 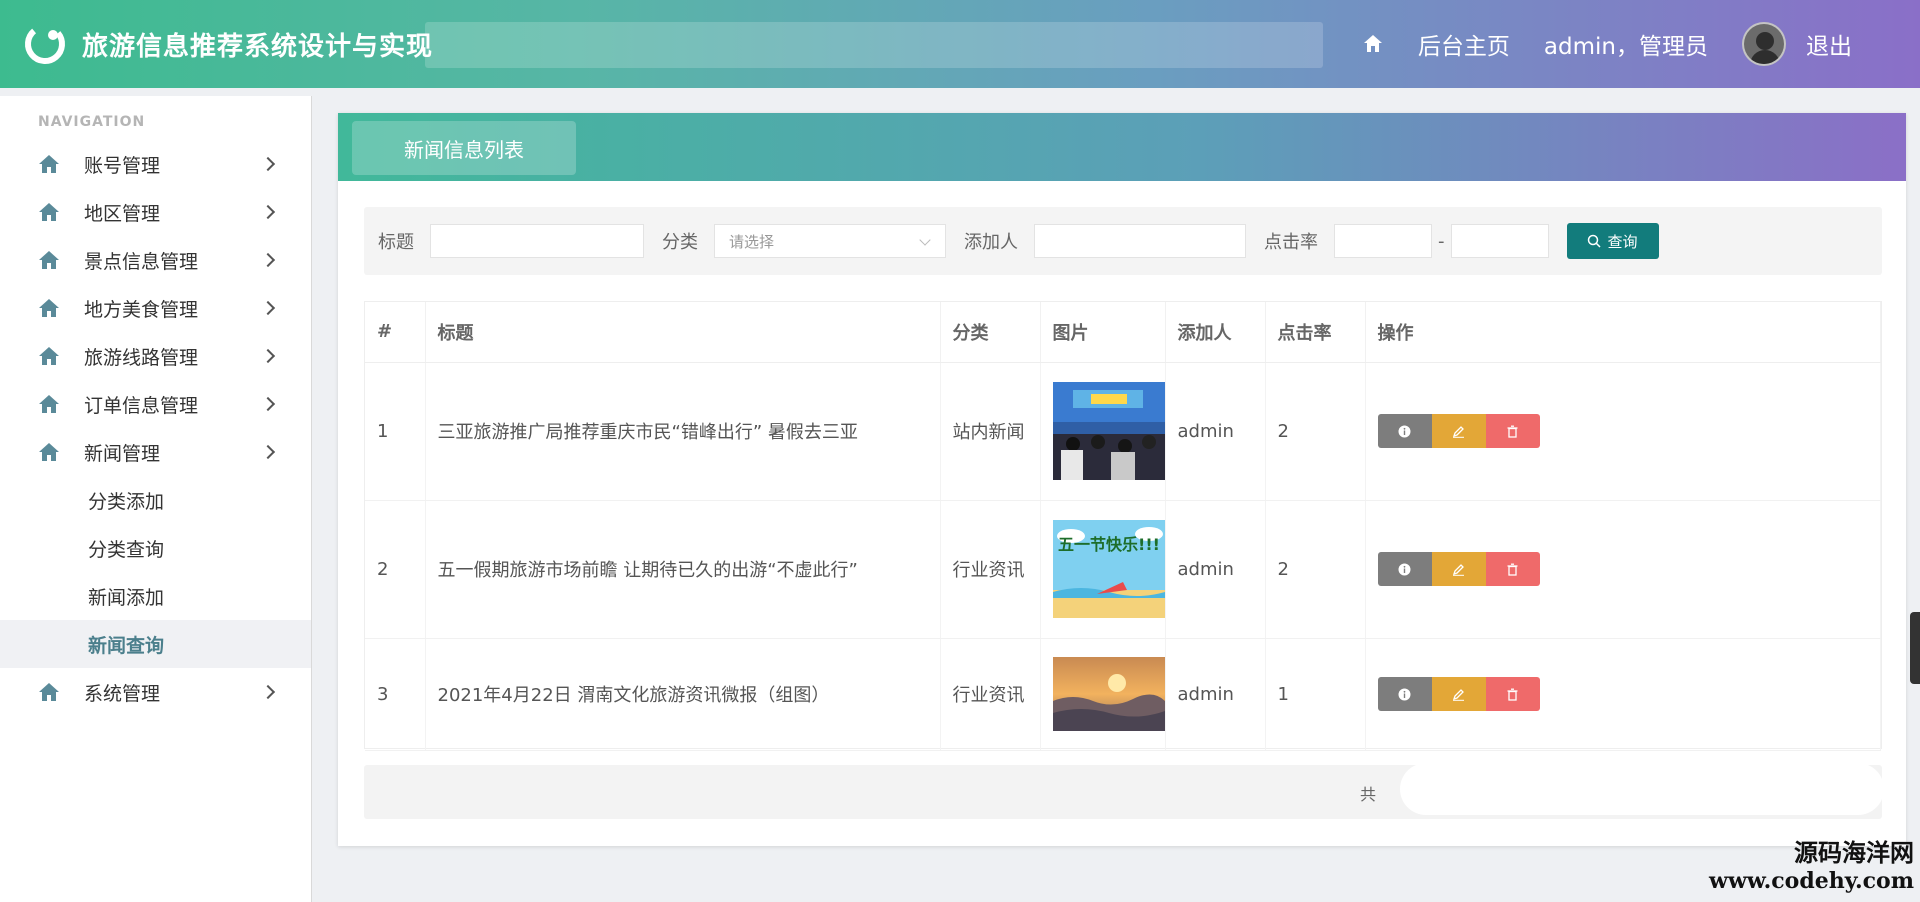 I want to click on column-header: 操作, so click(x=1623, y=332).